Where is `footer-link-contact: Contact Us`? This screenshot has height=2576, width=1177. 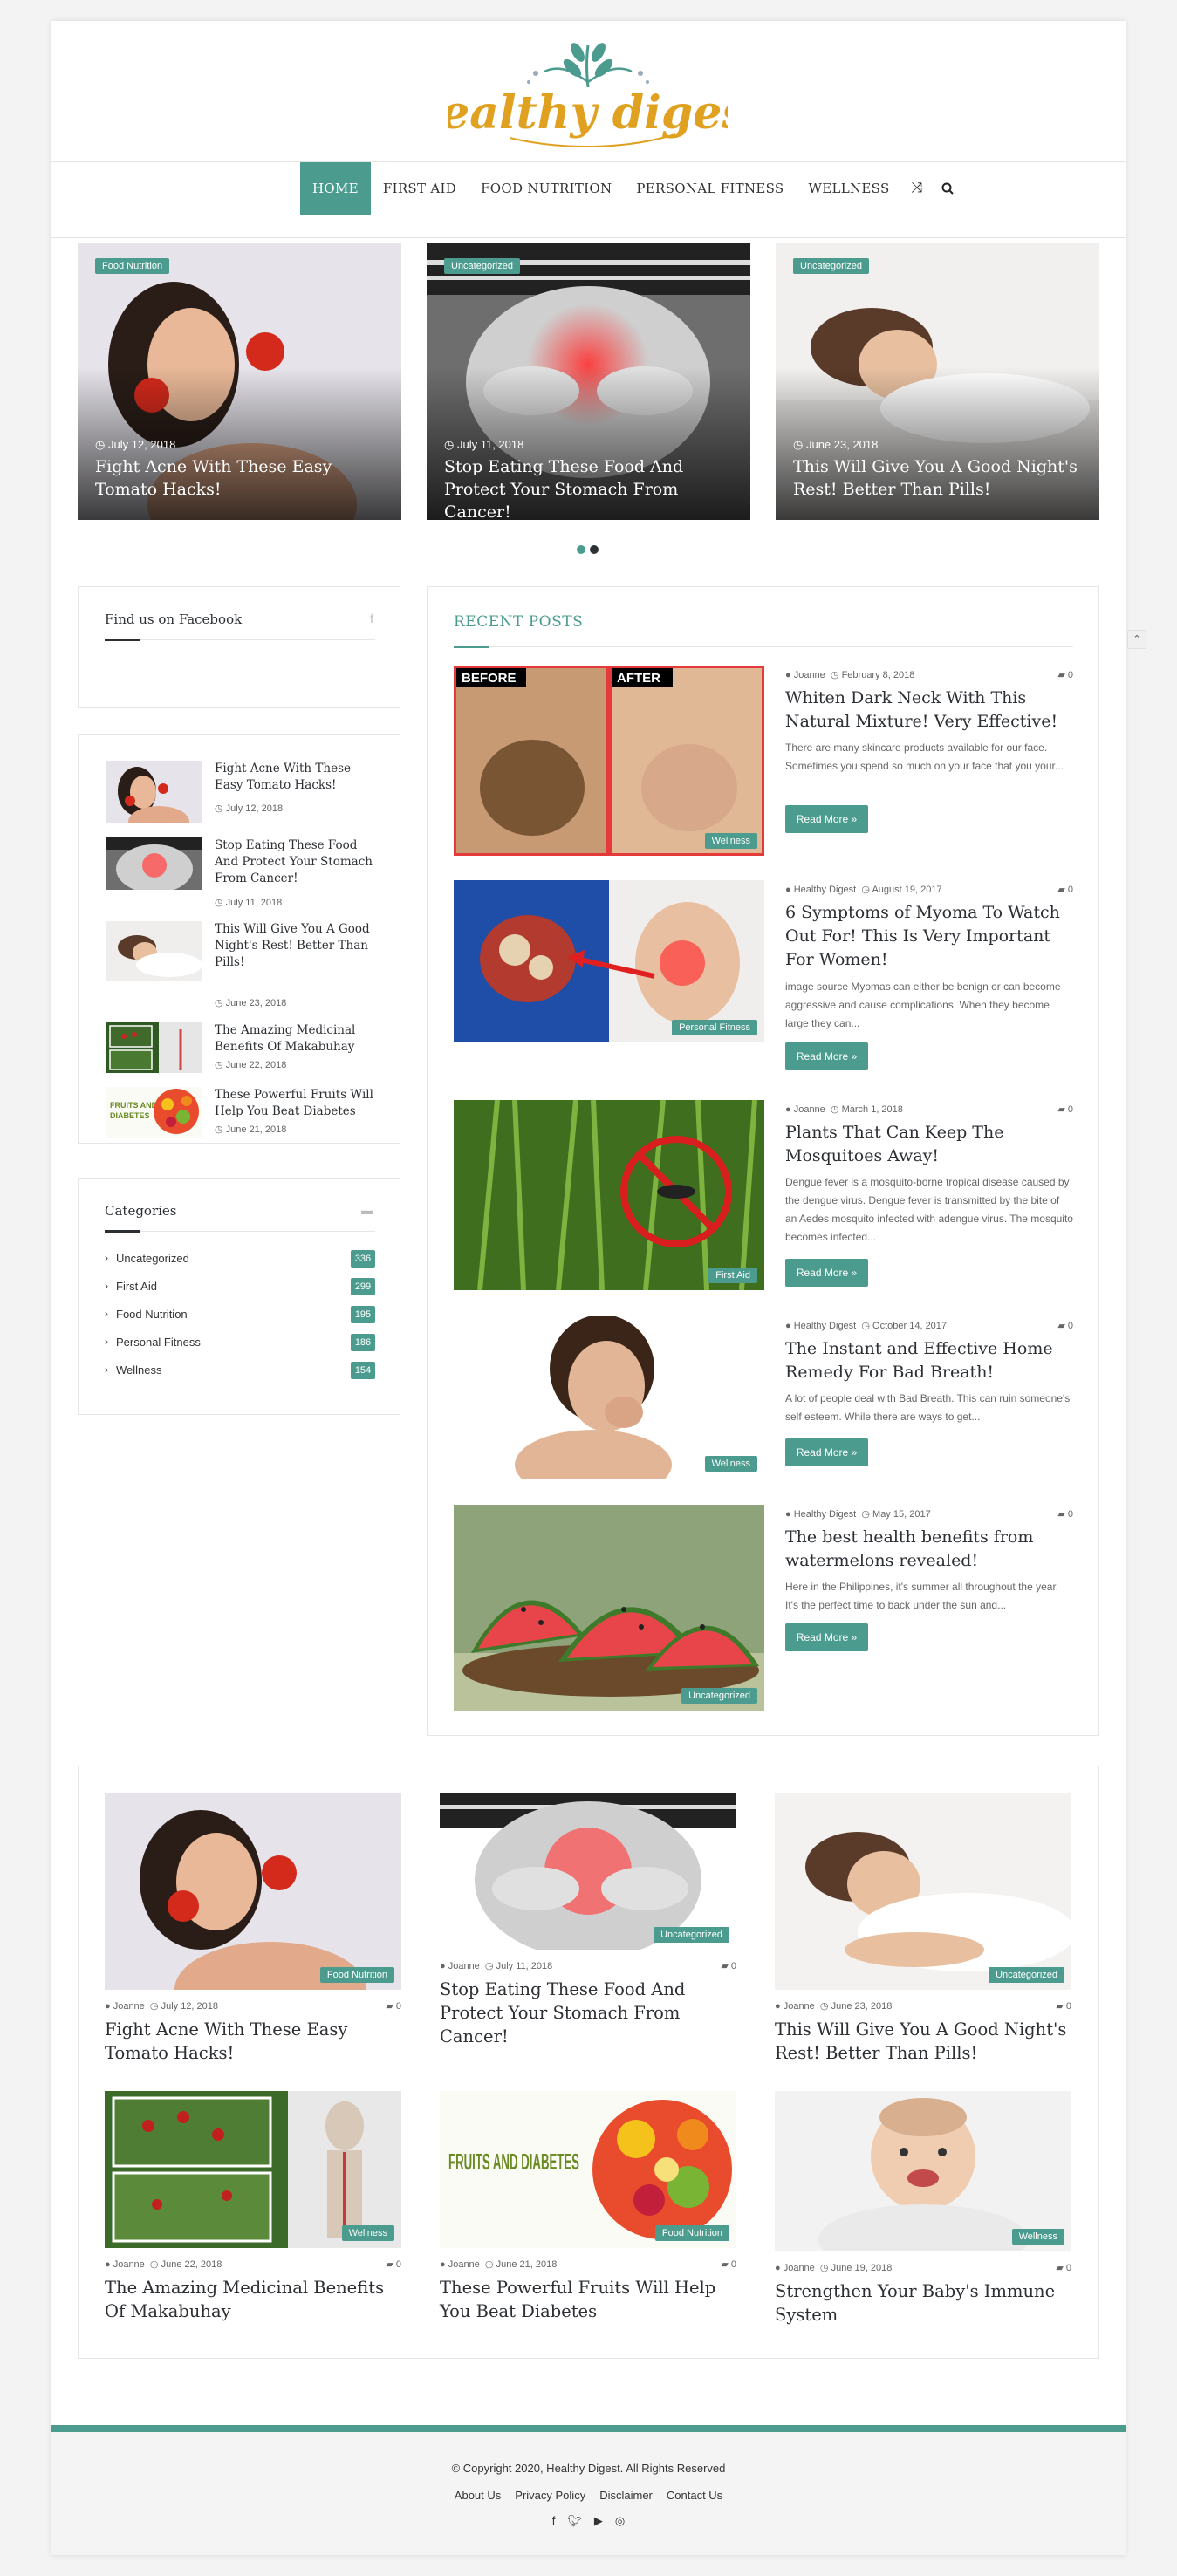
footer-link-contact: Contact Us is located at coordinates (694, 2495).